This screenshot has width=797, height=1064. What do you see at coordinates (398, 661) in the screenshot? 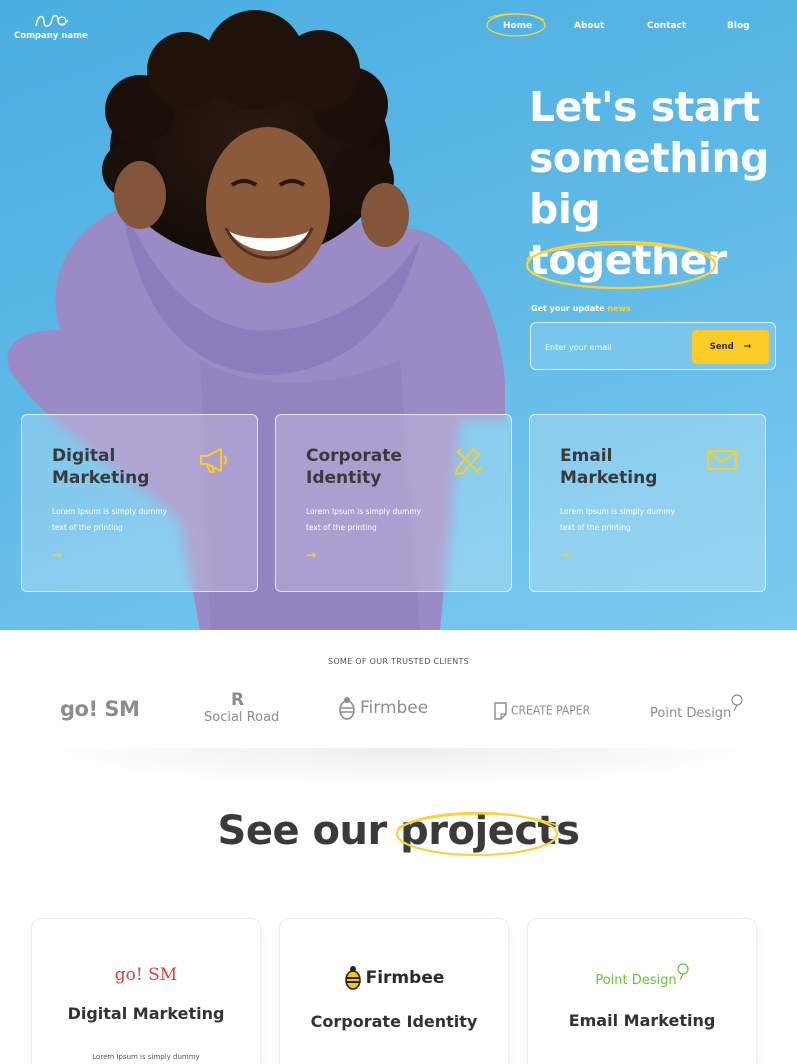
I see `clients-title: SOME OF OUR TRUSTED CLIENTS` at bounding box center [398, 661].